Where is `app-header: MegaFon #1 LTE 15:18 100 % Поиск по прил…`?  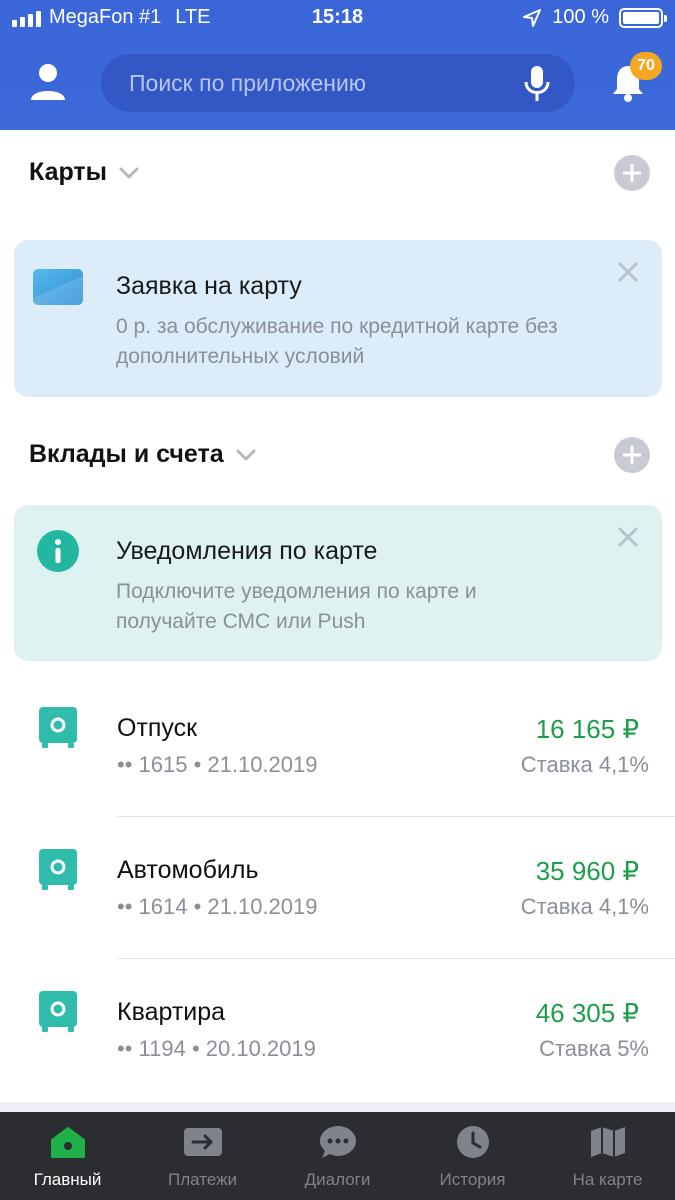
app-header: MegaFon #1 LTE 15:18 100 % Поиск по прил… is located at coordinates (337, 65).